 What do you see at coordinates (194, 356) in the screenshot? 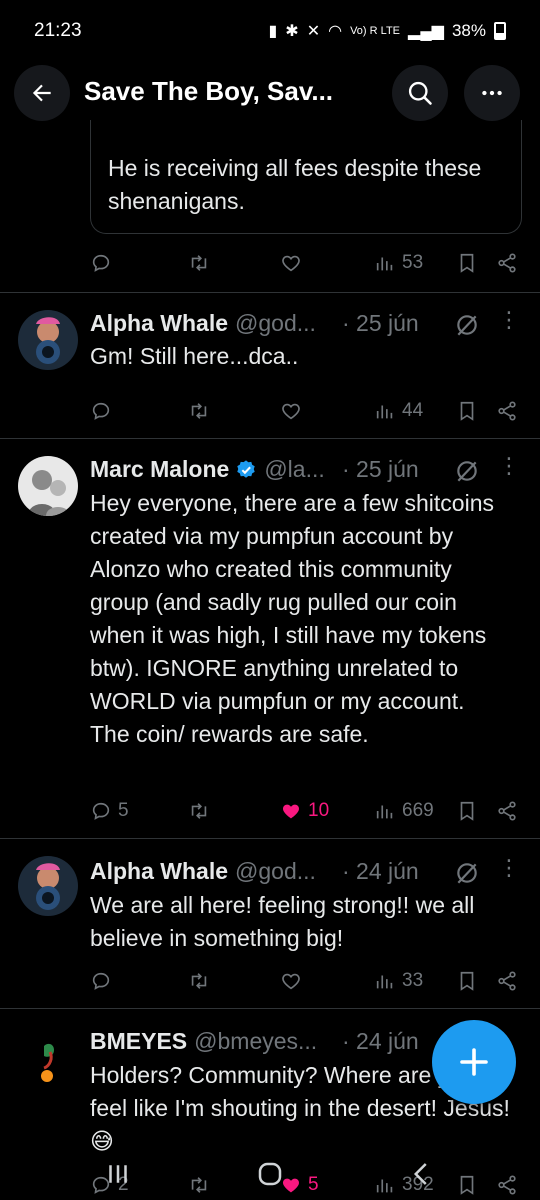
I see `tweet-text: Gm! Still here...dca..` at bounding box center [194, 356].